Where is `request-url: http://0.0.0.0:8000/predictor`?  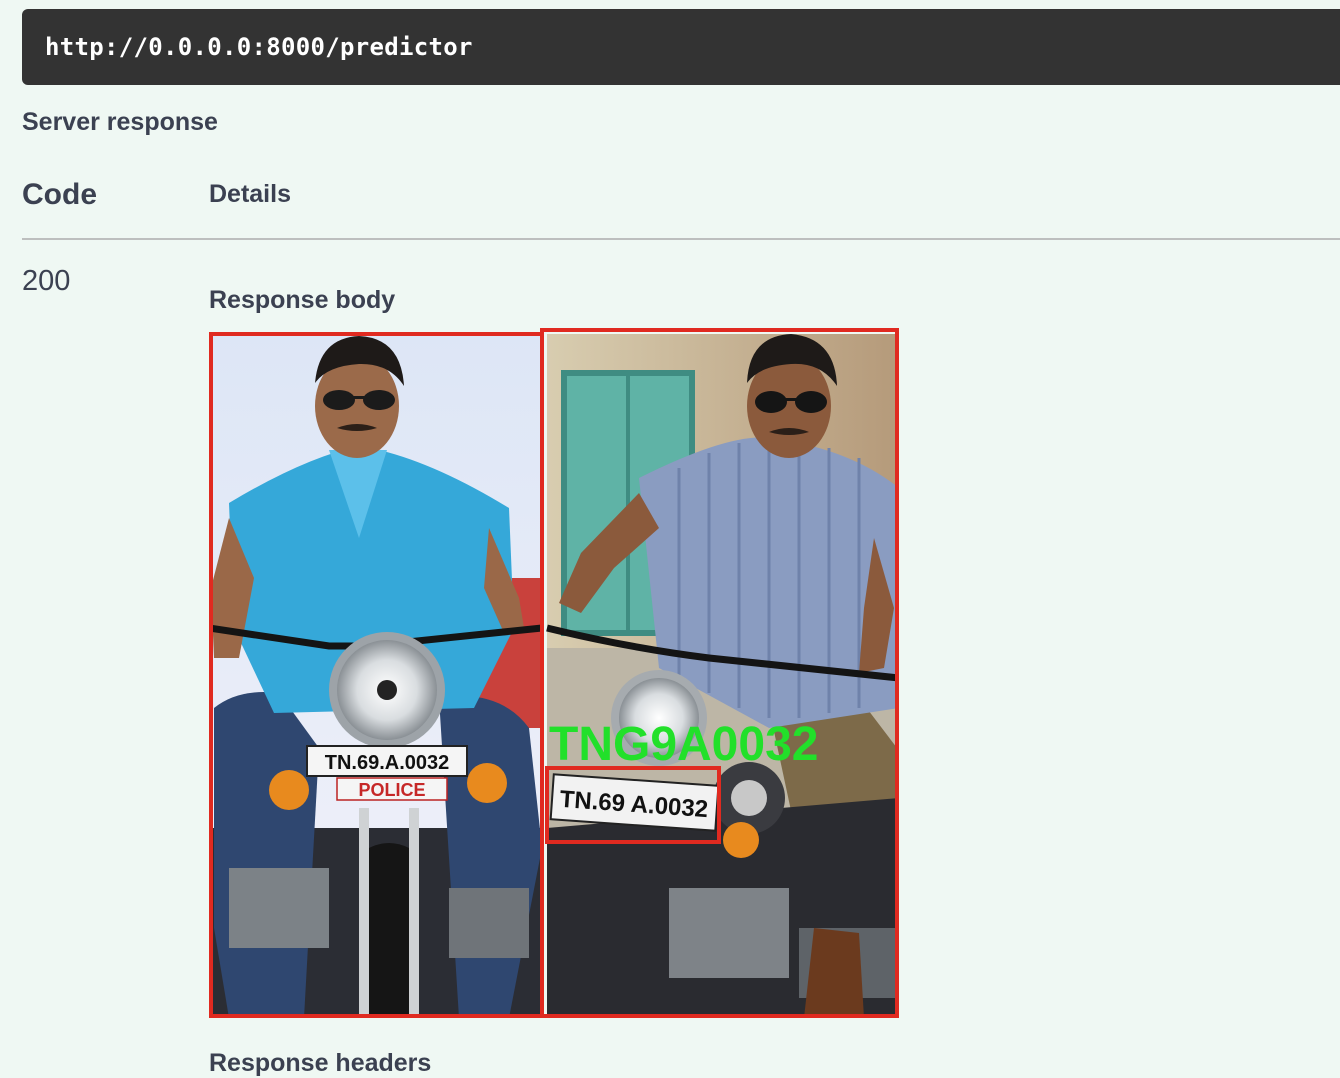
request-url: http://0.0.0.0:8000/predictor is located at coordinates (259, 47).